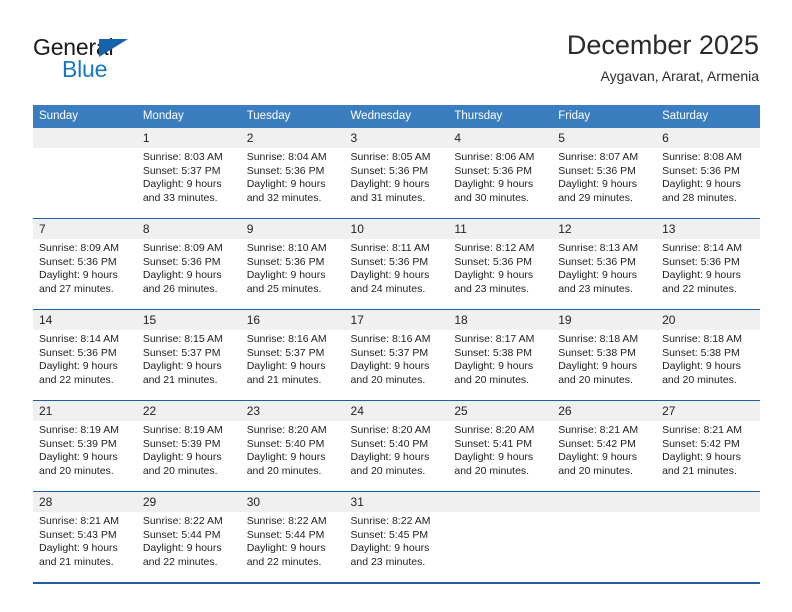 Image resolution: width=792 pixels, height=612 pixels. What do you see at coordinates (663, 57) in the screenshot?
I see `title-block: December 2025 Aygavan, Ararat, Armenia` at bounding box center [663, 57].